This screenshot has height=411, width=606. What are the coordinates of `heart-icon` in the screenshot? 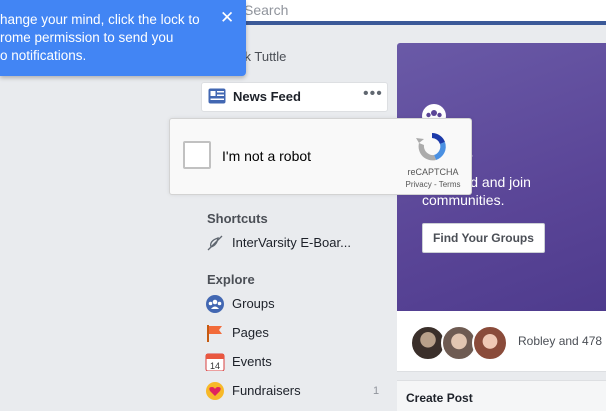 It's located at (215, 391).